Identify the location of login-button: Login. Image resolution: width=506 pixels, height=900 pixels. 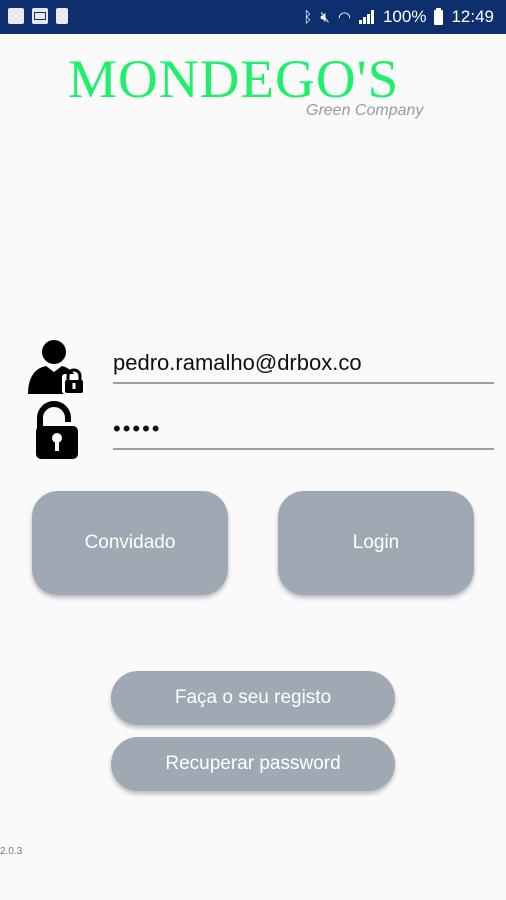
(376, 543).